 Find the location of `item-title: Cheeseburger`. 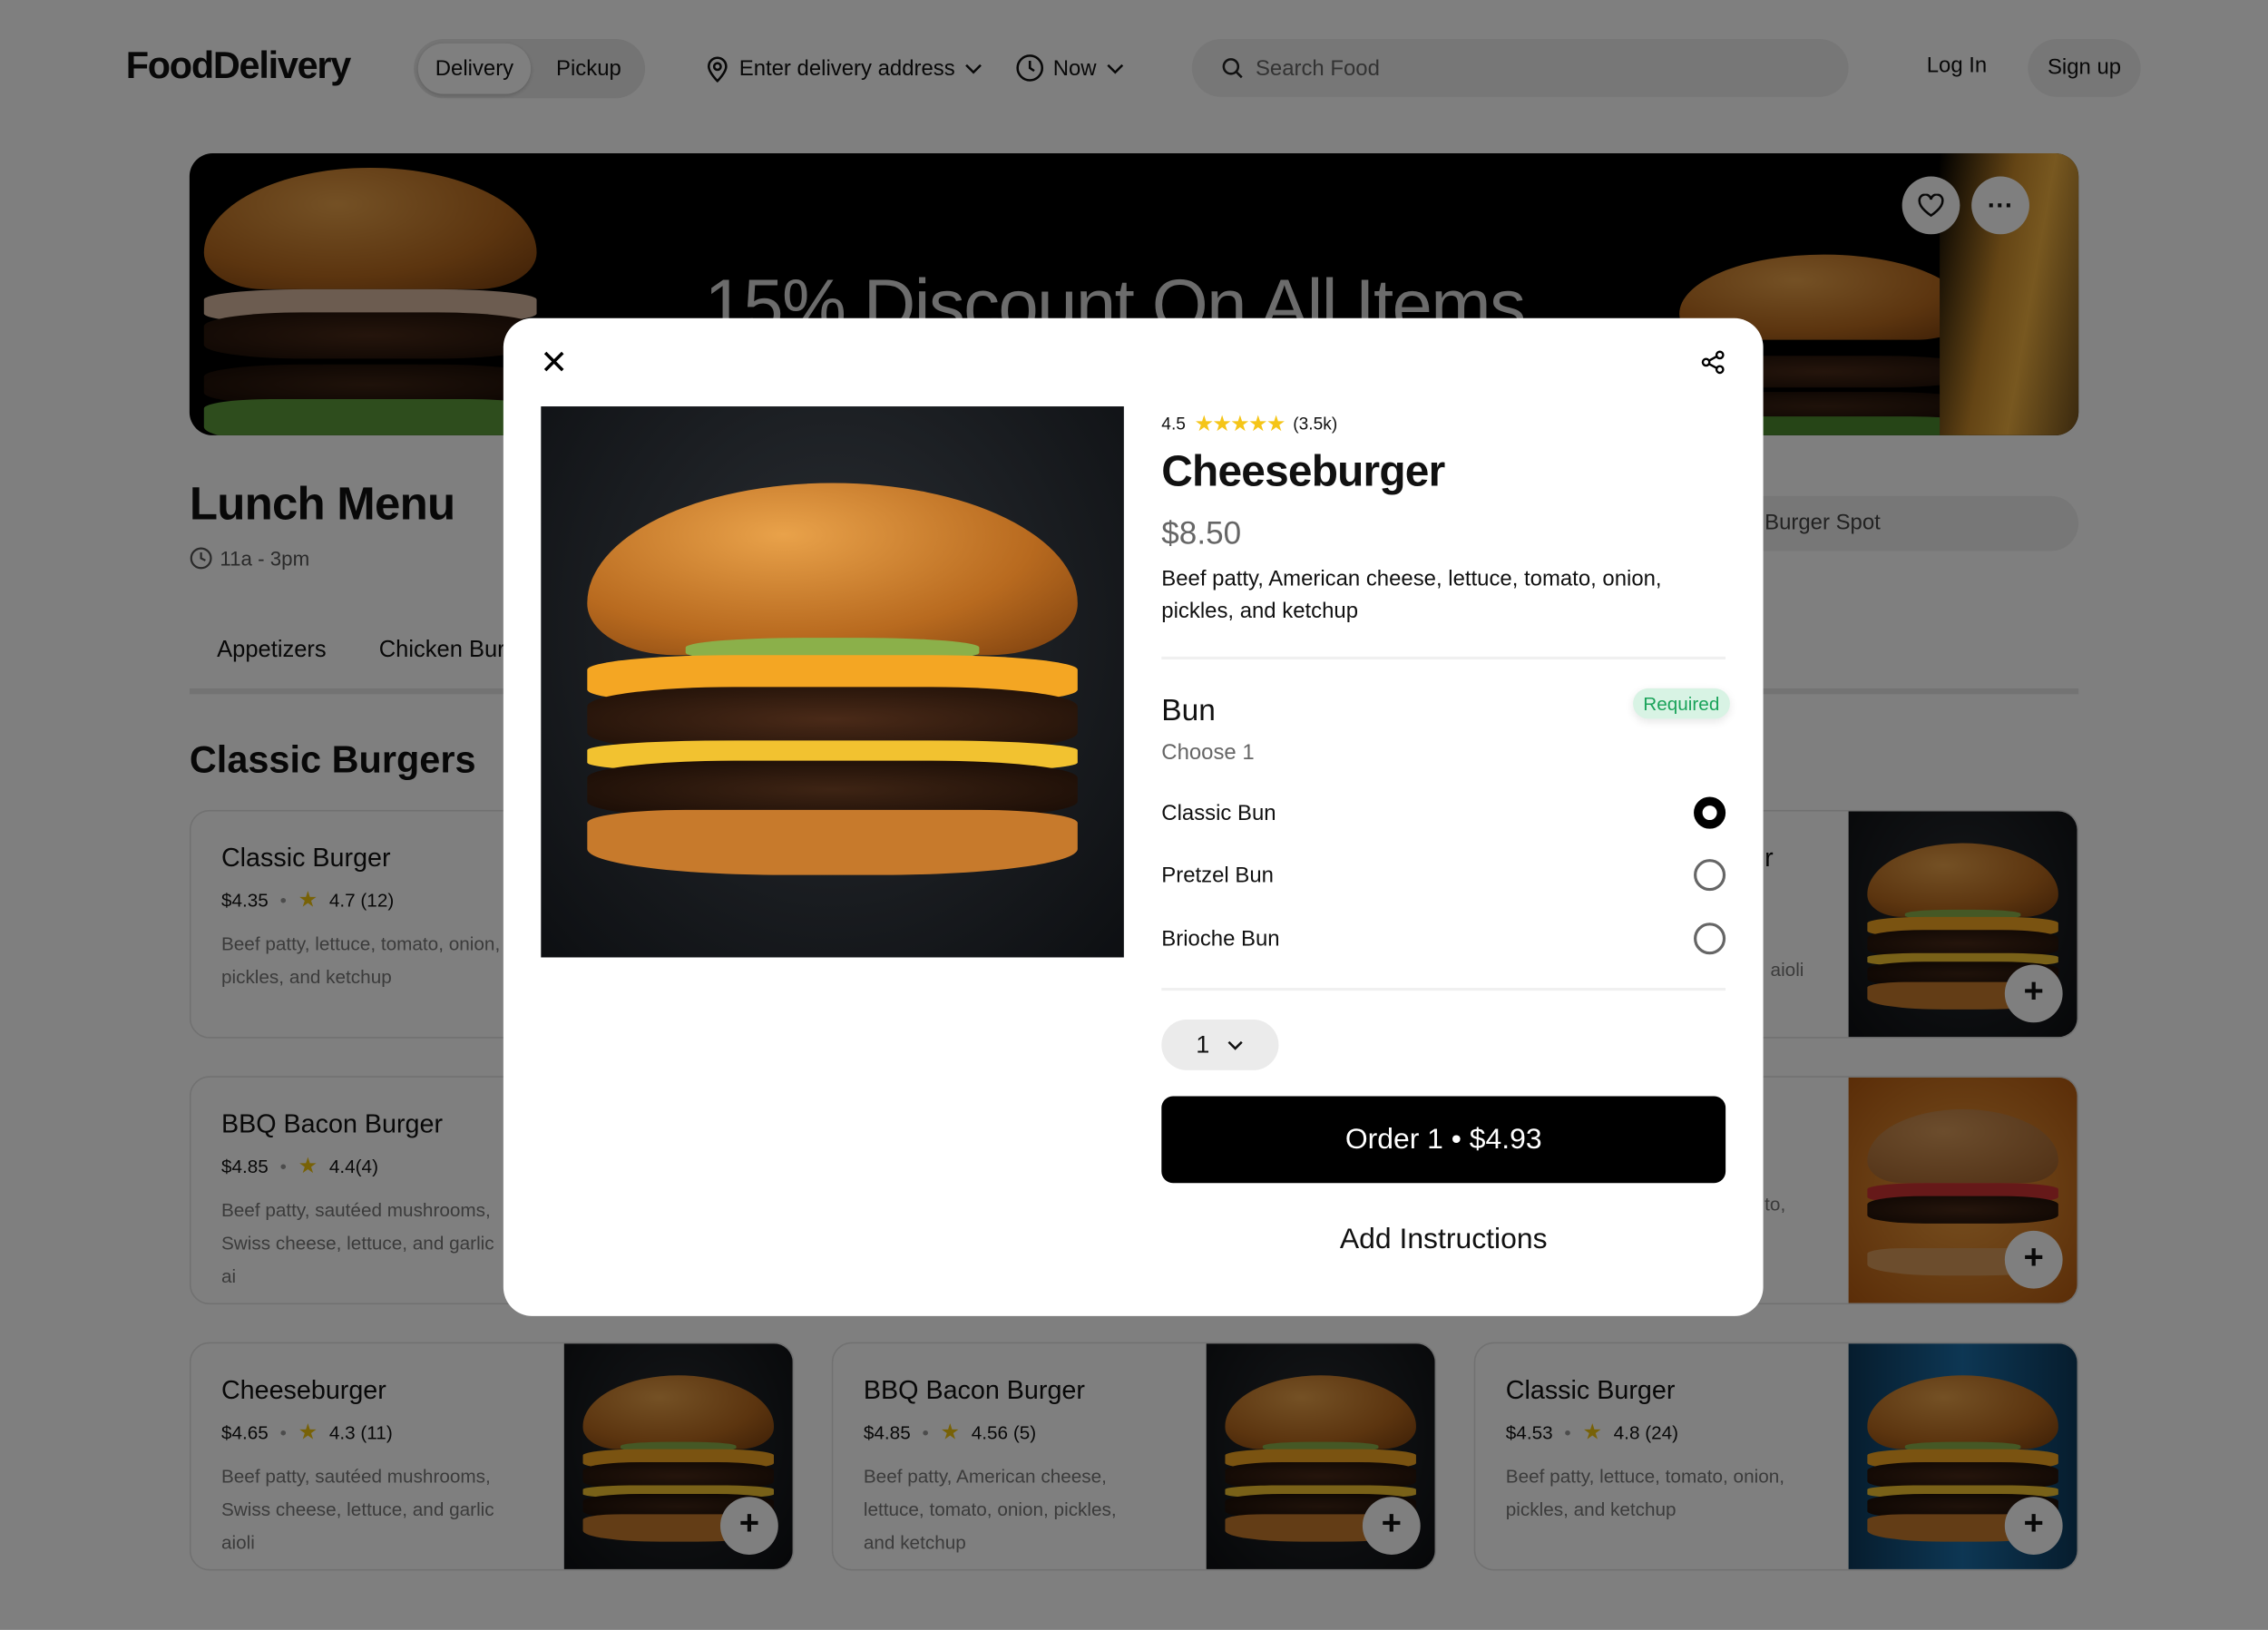

item-title: Cheeseburger is located at coordinates (1303, 472).